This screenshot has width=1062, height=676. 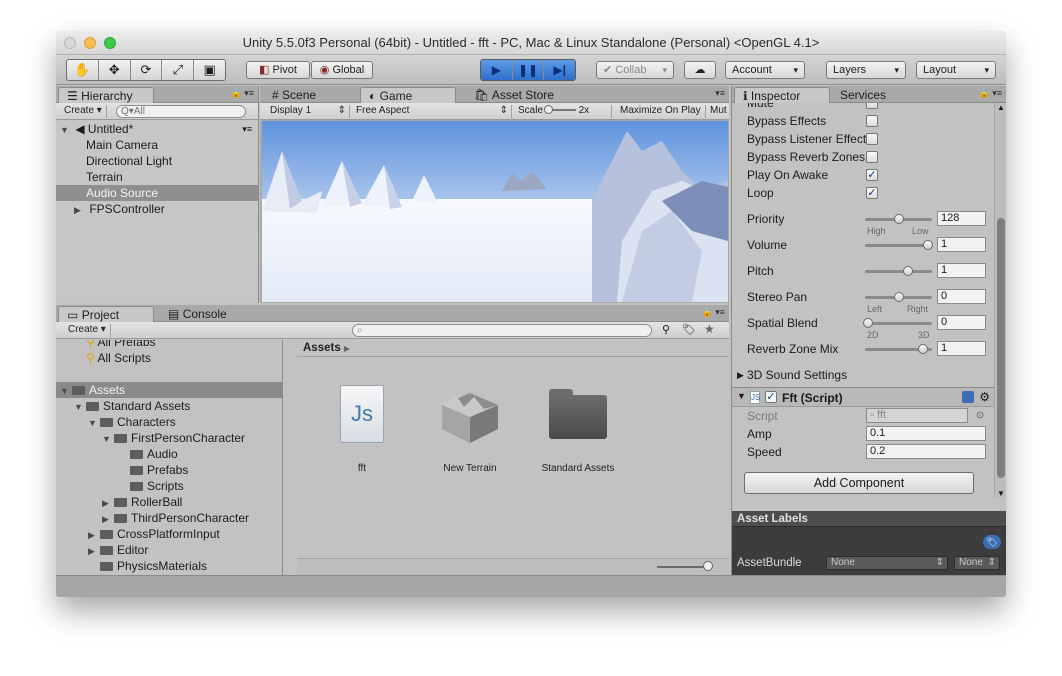 What do you see at coordinates (1001, 493) in the screenshot?
I see `scroll-down-icon: ▼` at bounding box center [1001, 493].